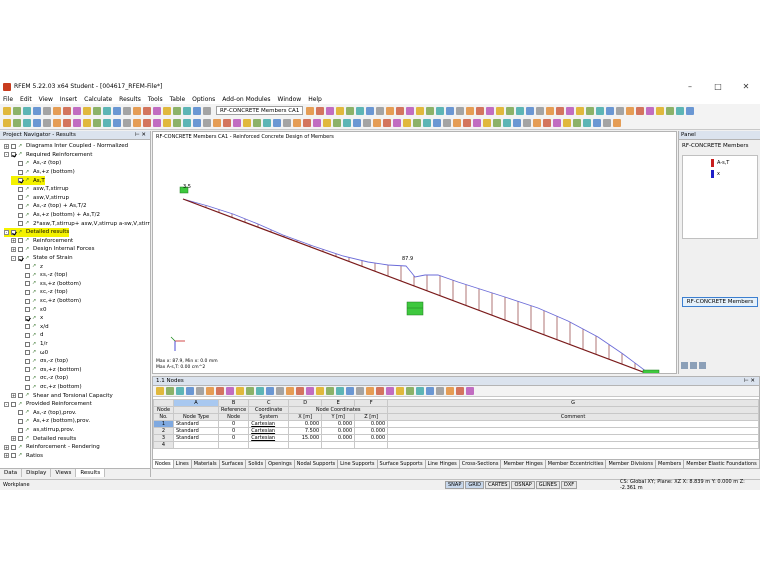 The image size is (760, 570). What do you see at coordinates (28, 180) in the screenshot?
I see `tree-item: ↗ As,T` at bounding box center [28, 180].